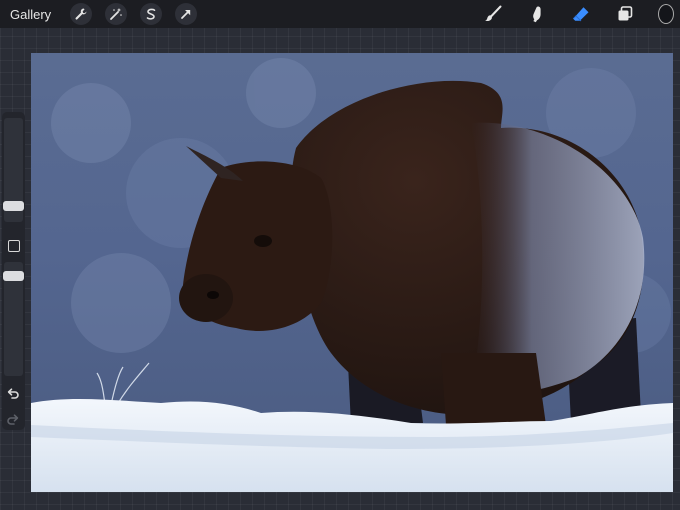 The image size is (680, 510). I want to click on layers-icon, so click(625, 13).